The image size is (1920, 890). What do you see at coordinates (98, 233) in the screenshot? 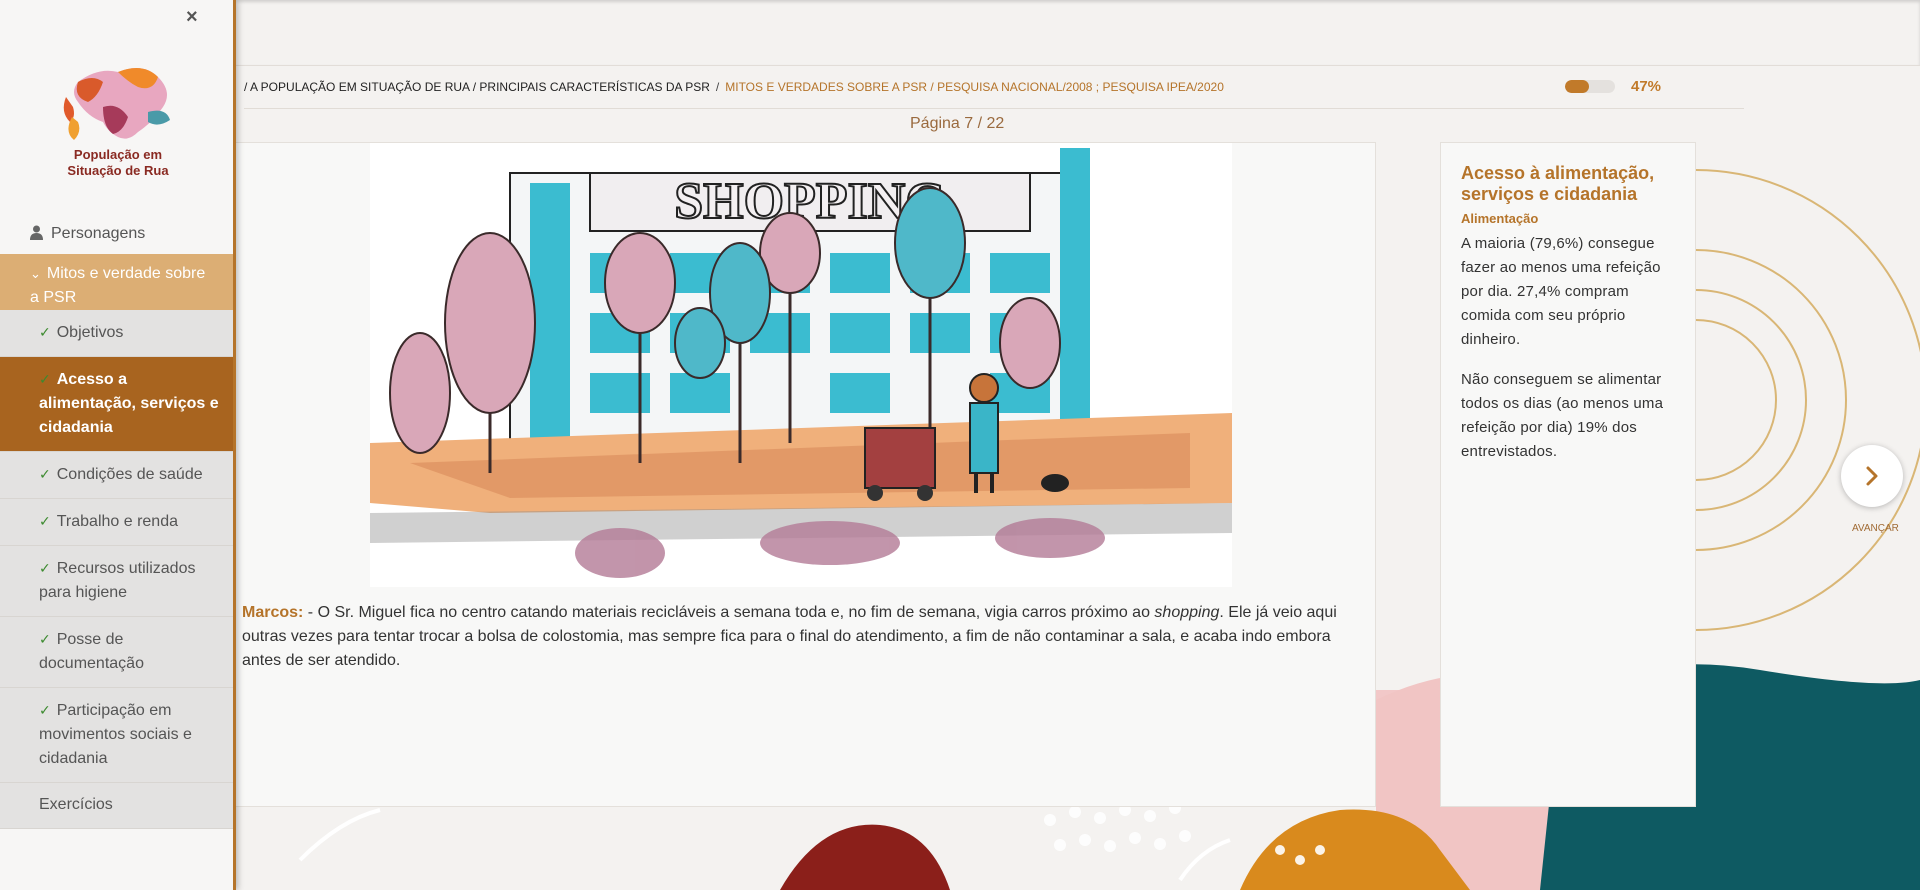
I see `sidebar-item-label: Personagens` at bounding box center [98, 233].